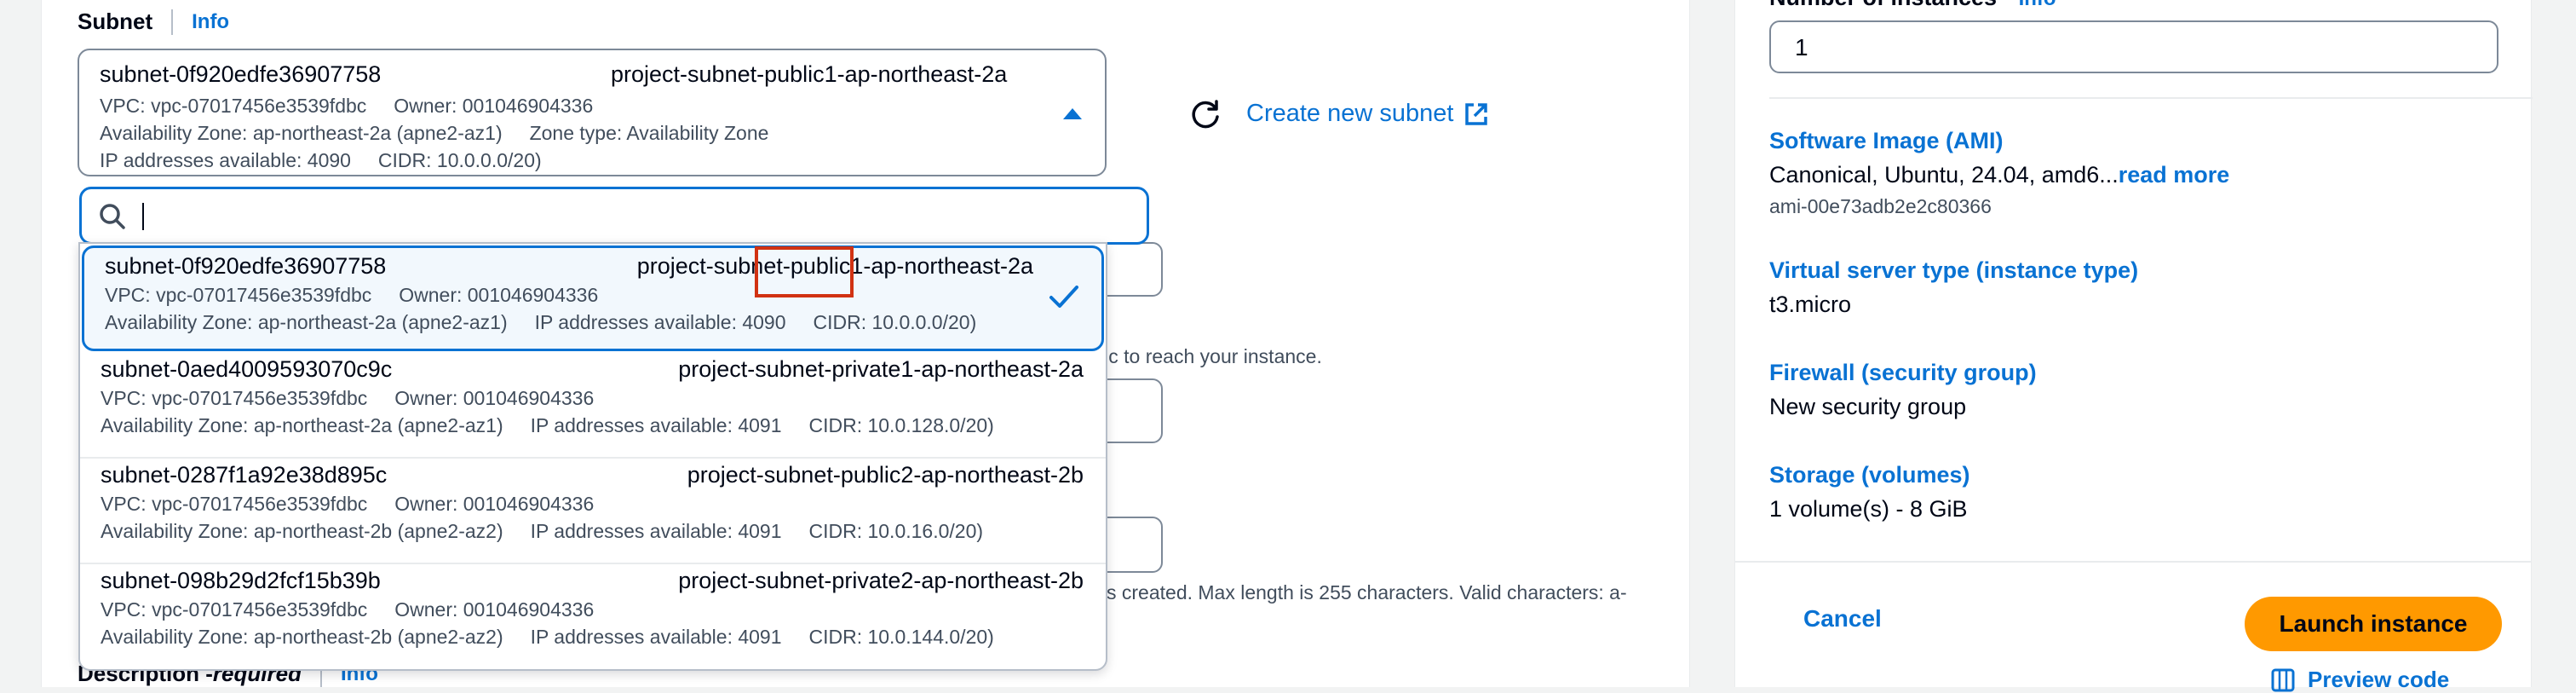 This screenshot has height=693, width=2576. Describe the element at coordinates (247, 369) in the screenshot. I see `option-subnet-id: subnet-0aed4009593070c9c` at that location.